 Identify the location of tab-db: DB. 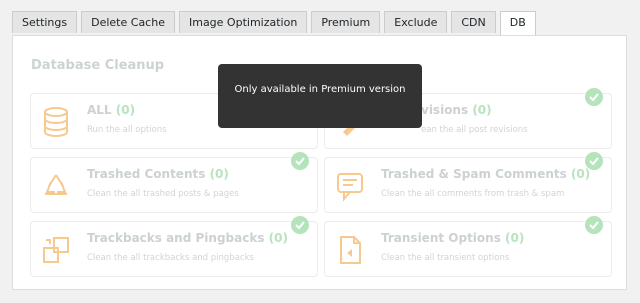
(517, 23).